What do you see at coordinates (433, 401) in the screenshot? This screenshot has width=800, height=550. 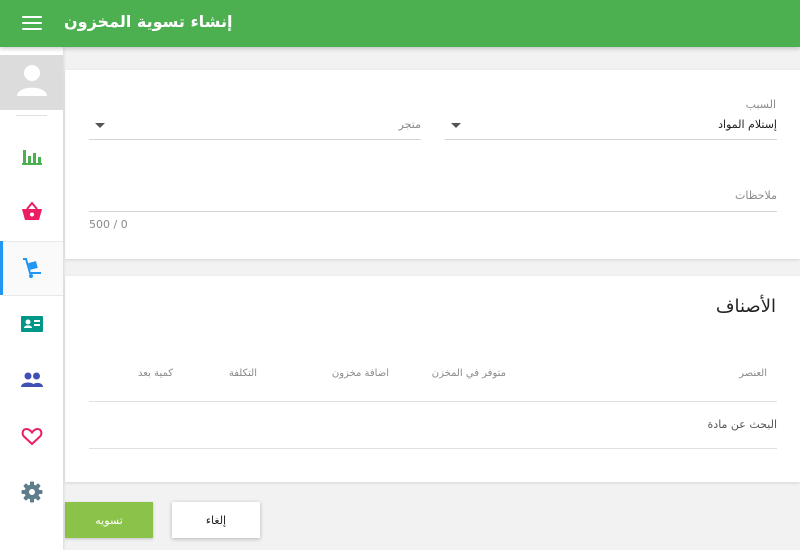 I see `table-header-divider` at bounding box center [433, 401].